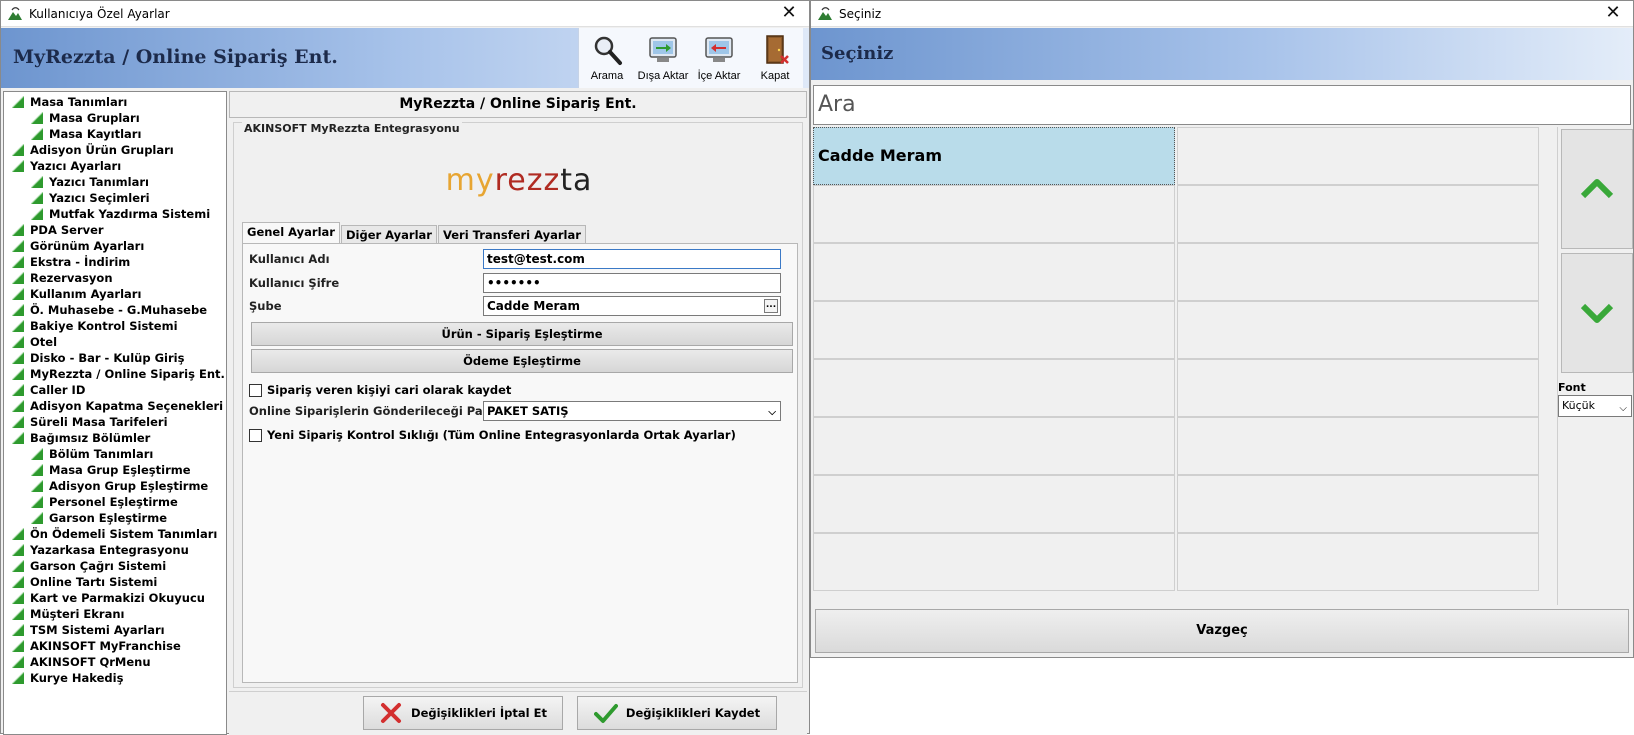 Image resolution: width=1634 pixels, height=735 pixels. Describe the element at coordinates (405, 14) in the screenshot. I see `settings-titlebar: Kullanıcıya Özel Ayarlar ✕` at that location.